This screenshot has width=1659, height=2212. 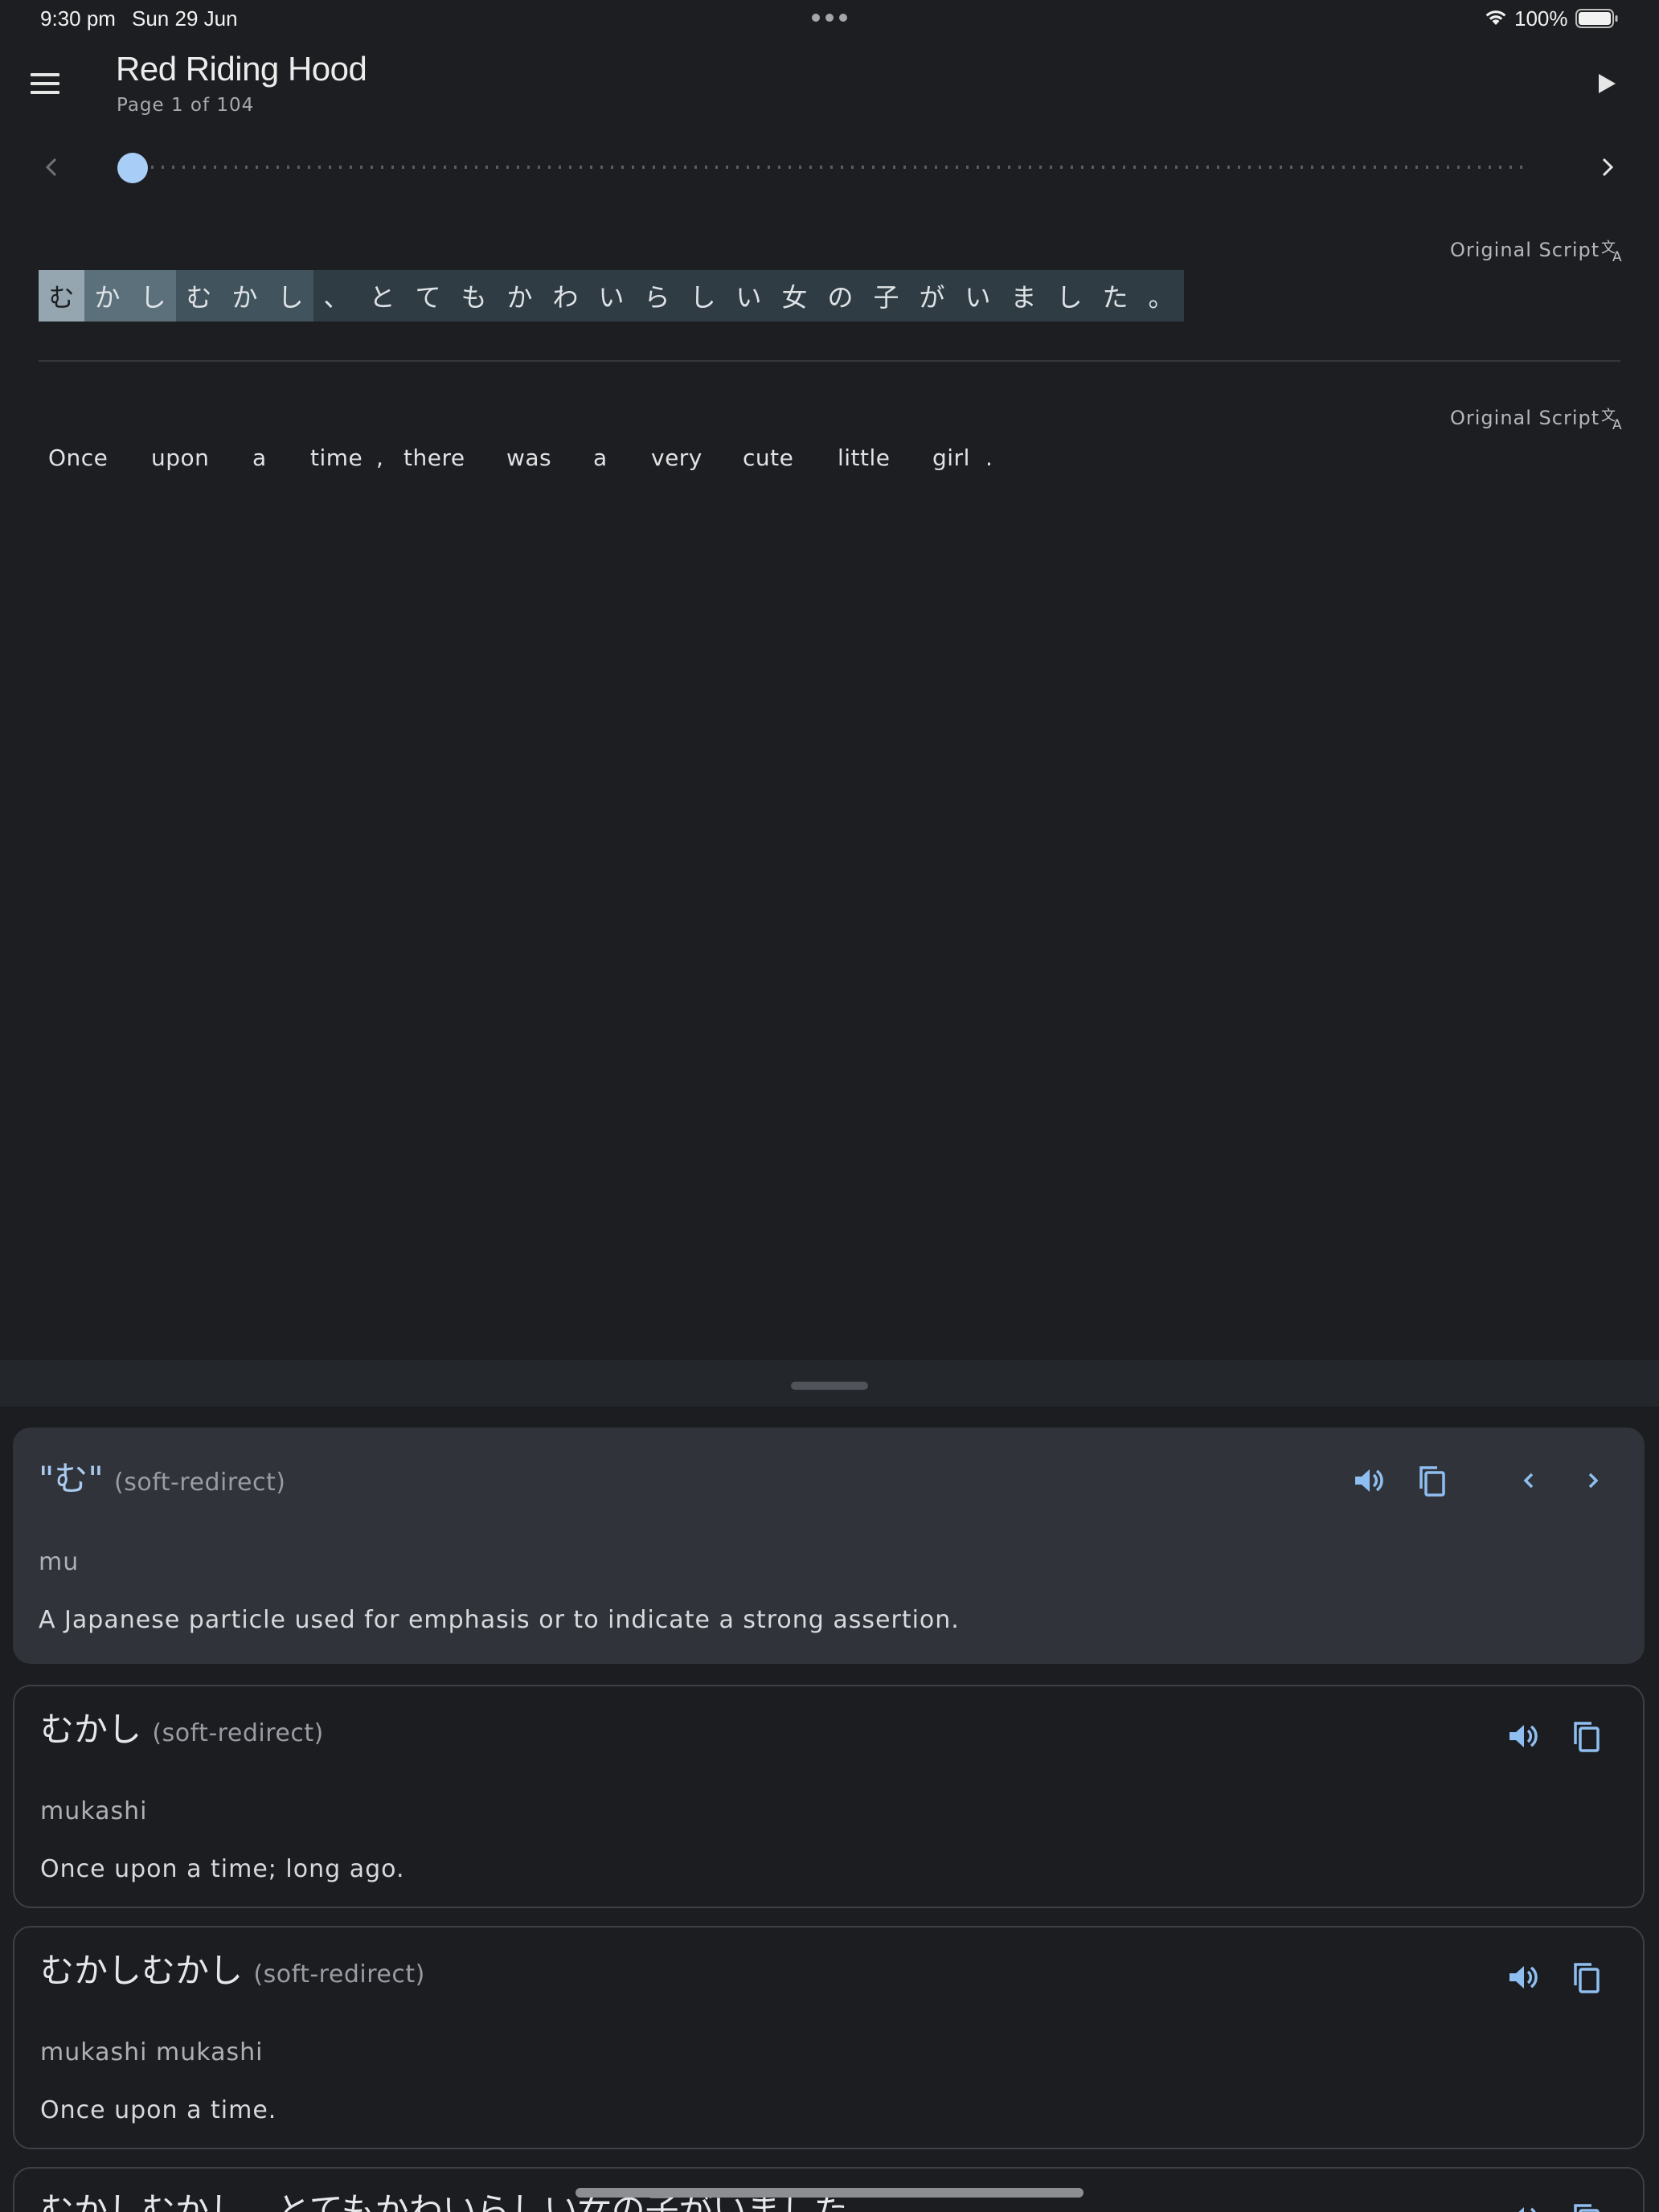 What do you see at coordinates (132, 168) in the screenshot?
I see `slider-thumb` at bounding box center [132, 168].